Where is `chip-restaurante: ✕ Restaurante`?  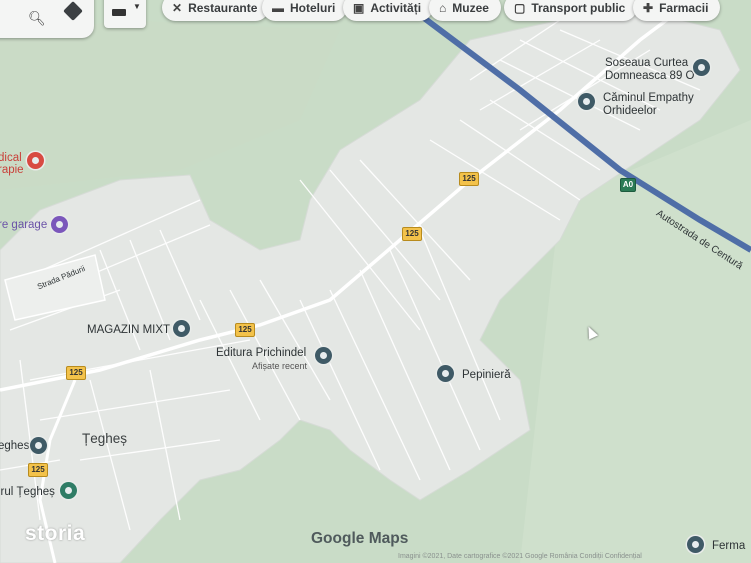
chip-restaurante: ✕ Restaurante is located at coordinates (216, 10).